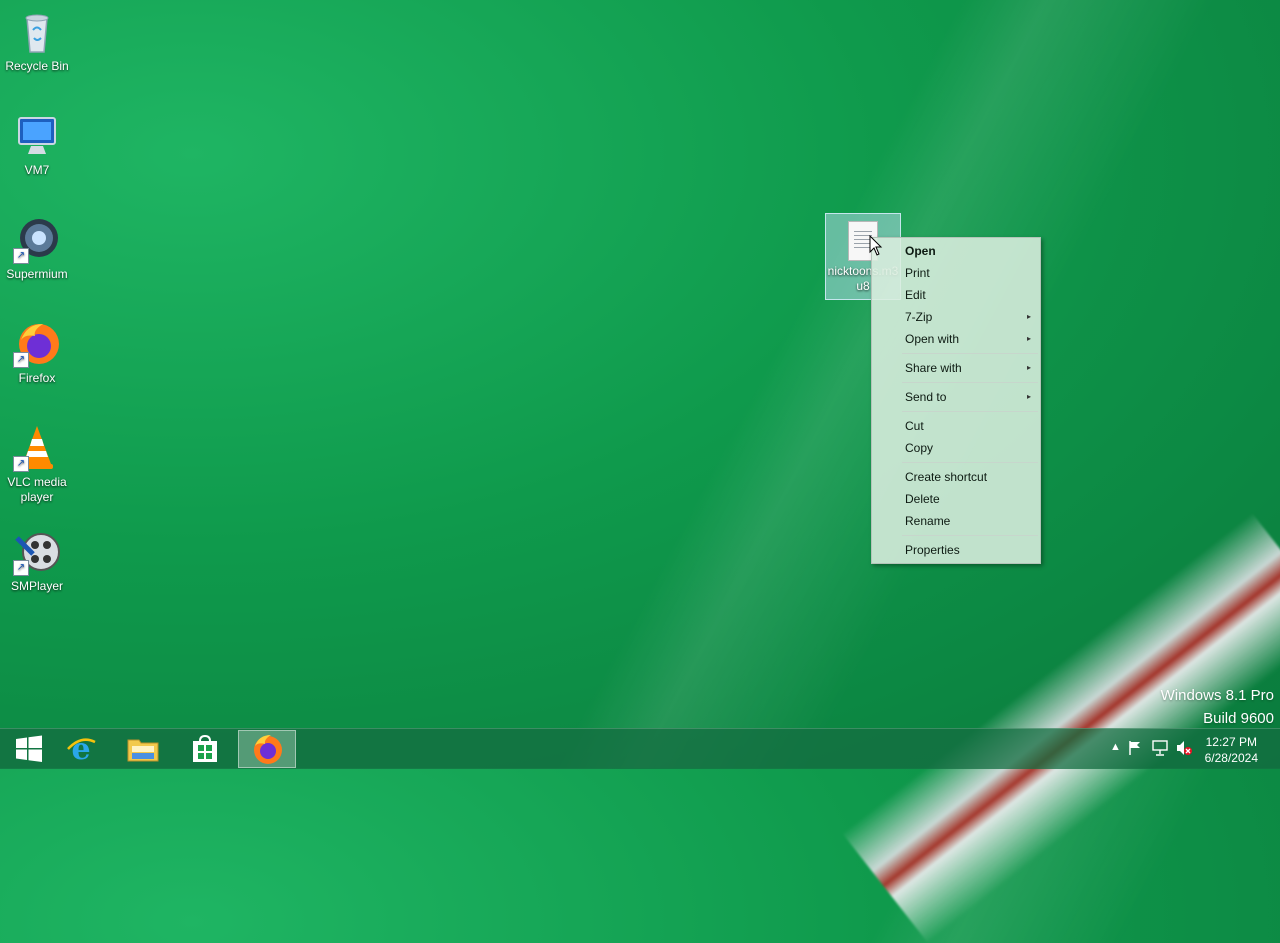 The image size is (1280, 943). What do you see at coordinates (926, 397) in the screenshot?
I see `menu-item-label: Send to` at bounding box center [926, 397].